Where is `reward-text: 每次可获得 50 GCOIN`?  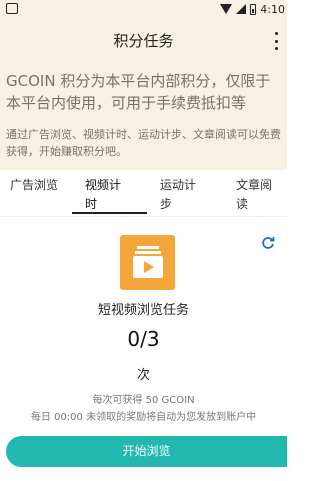 reward-text: 每次可获得 50 GCOIN is located at coordinates (143, 400).